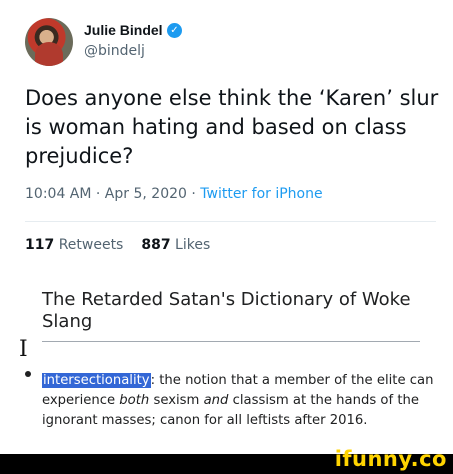  I want to click on definition-emphasis: and, so click(216, 400).